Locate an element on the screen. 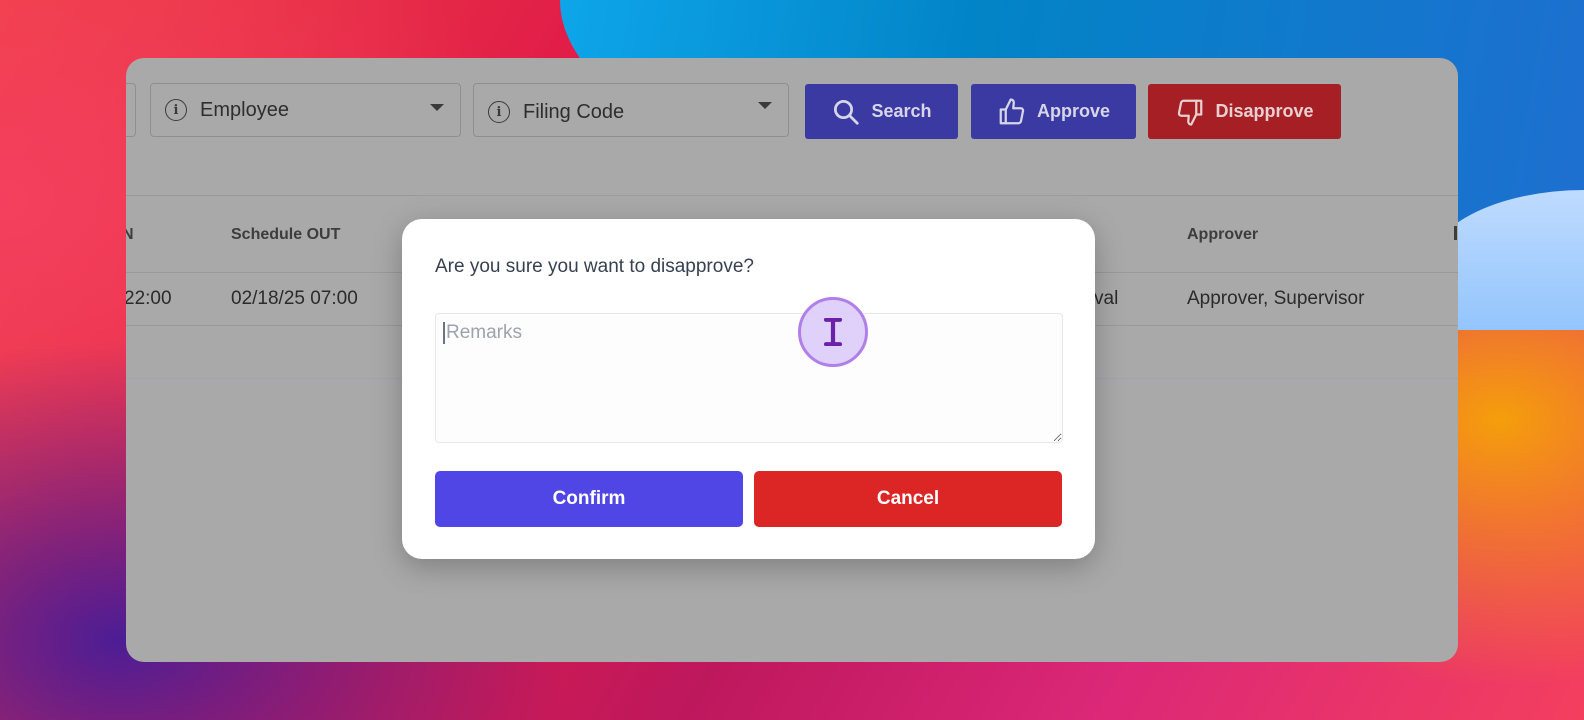  approve-button-label: Approve is located at coordinates (1073, 111).